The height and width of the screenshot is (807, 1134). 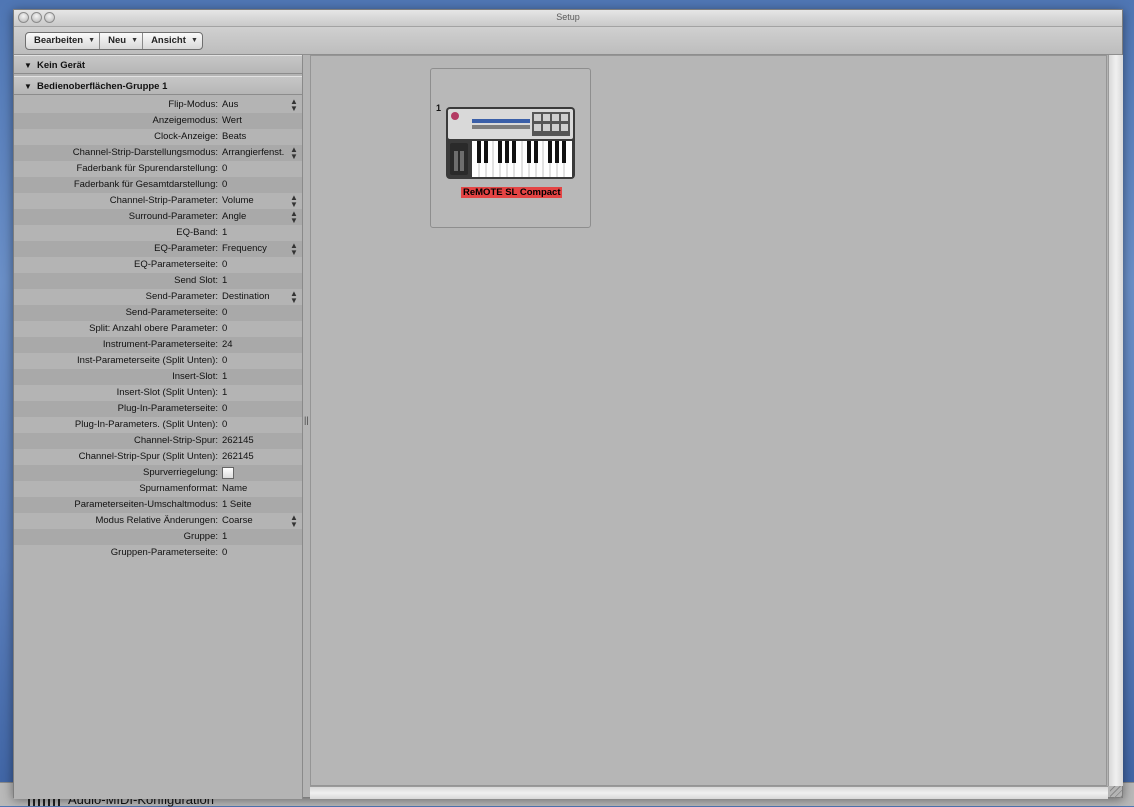 What do you see at coordinates (158, 64) in the screenshot?
I see `section-kein-geraet: ▼ Kein Gerät` at bounding box center [158, 64].